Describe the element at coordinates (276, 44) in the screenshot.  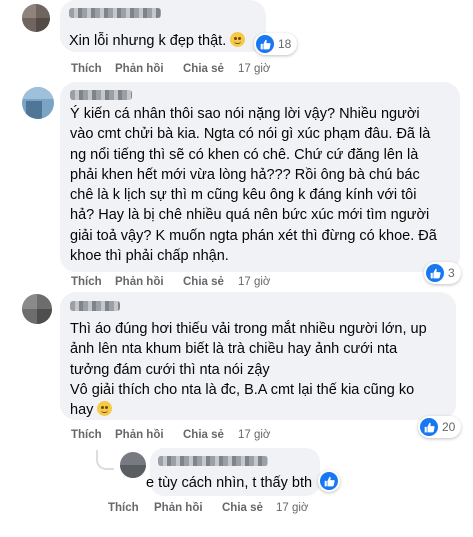
I see `reaction-count: 18` at that location.